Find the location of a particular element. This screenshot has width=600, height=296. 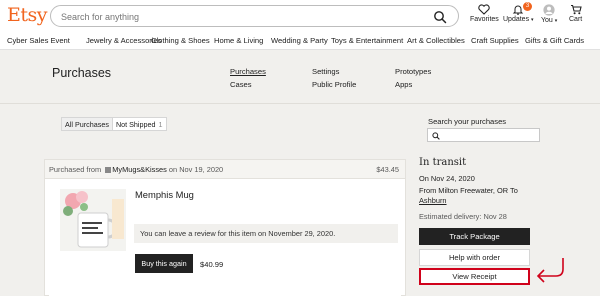

search-input is located at coordinates (241, 16).